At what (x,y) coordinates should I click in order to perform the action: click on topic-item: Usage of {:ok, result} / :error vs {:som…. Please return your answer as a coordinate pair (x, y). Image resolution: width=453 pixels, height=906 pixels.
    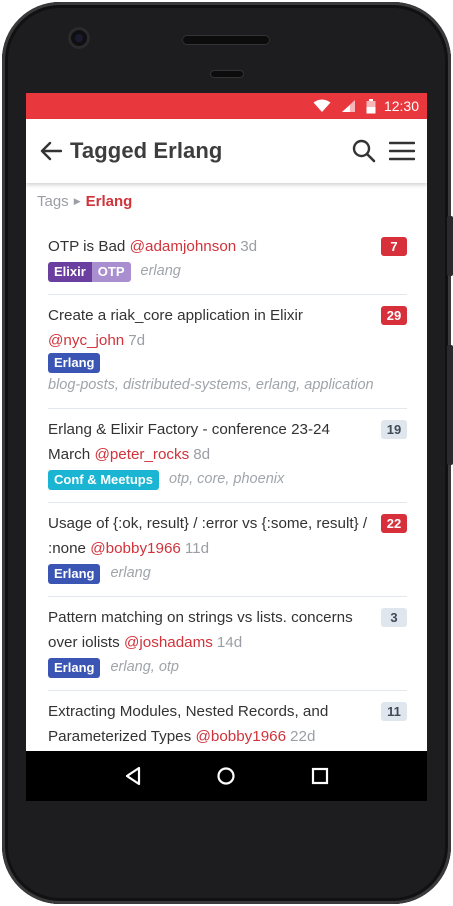
    Looking at the image, I should click on (227, 550).